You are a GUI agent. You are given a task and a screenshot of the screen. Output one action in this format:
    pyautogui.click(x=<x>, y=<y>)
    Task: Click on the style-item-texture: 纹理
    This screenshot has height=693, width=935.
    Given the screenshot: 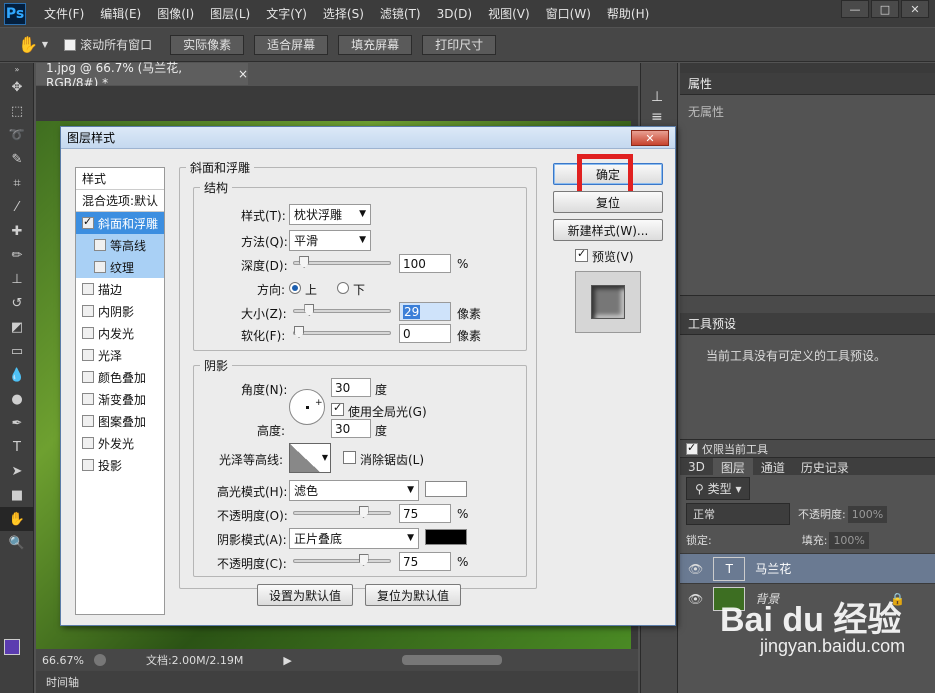 What is the action you would take?
    pyautogui.click(x=120, y=267)
    